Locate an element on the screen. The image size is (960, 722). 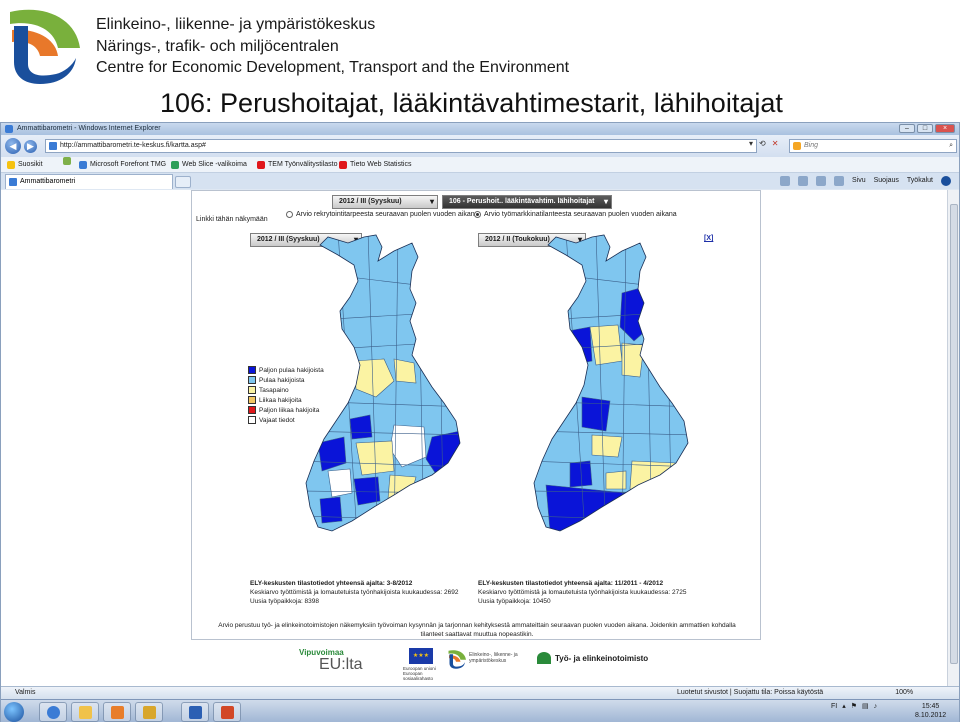
minimize-button: – is located at coordinates (907, 128).